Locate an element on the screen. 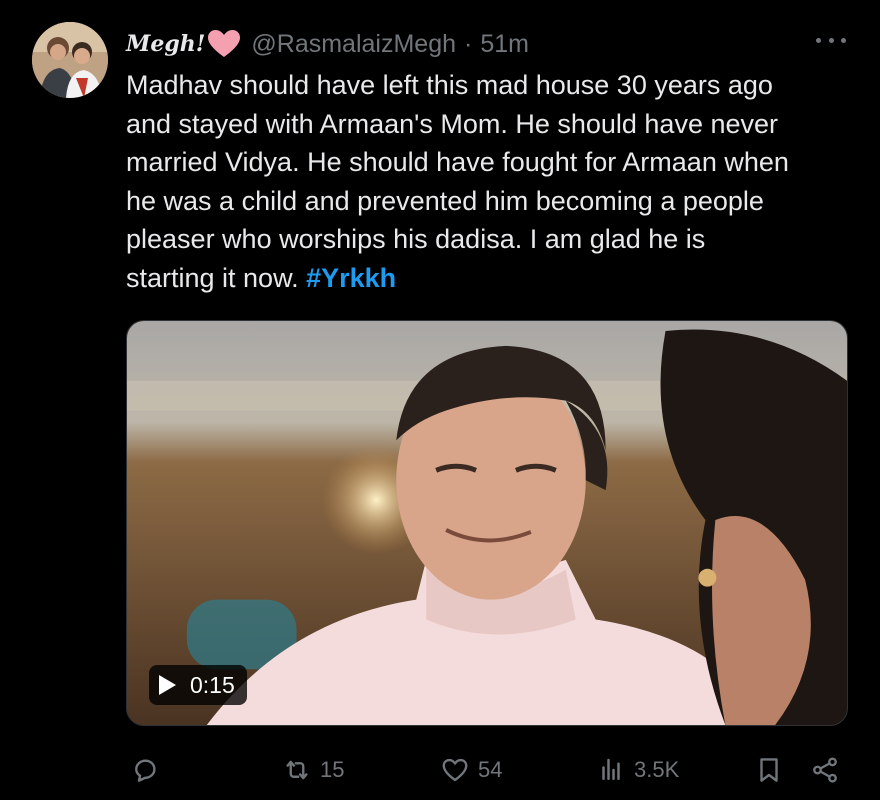 This screenshot has width=880, height=800. bookmark-icon is located at coordinates (769, 770).